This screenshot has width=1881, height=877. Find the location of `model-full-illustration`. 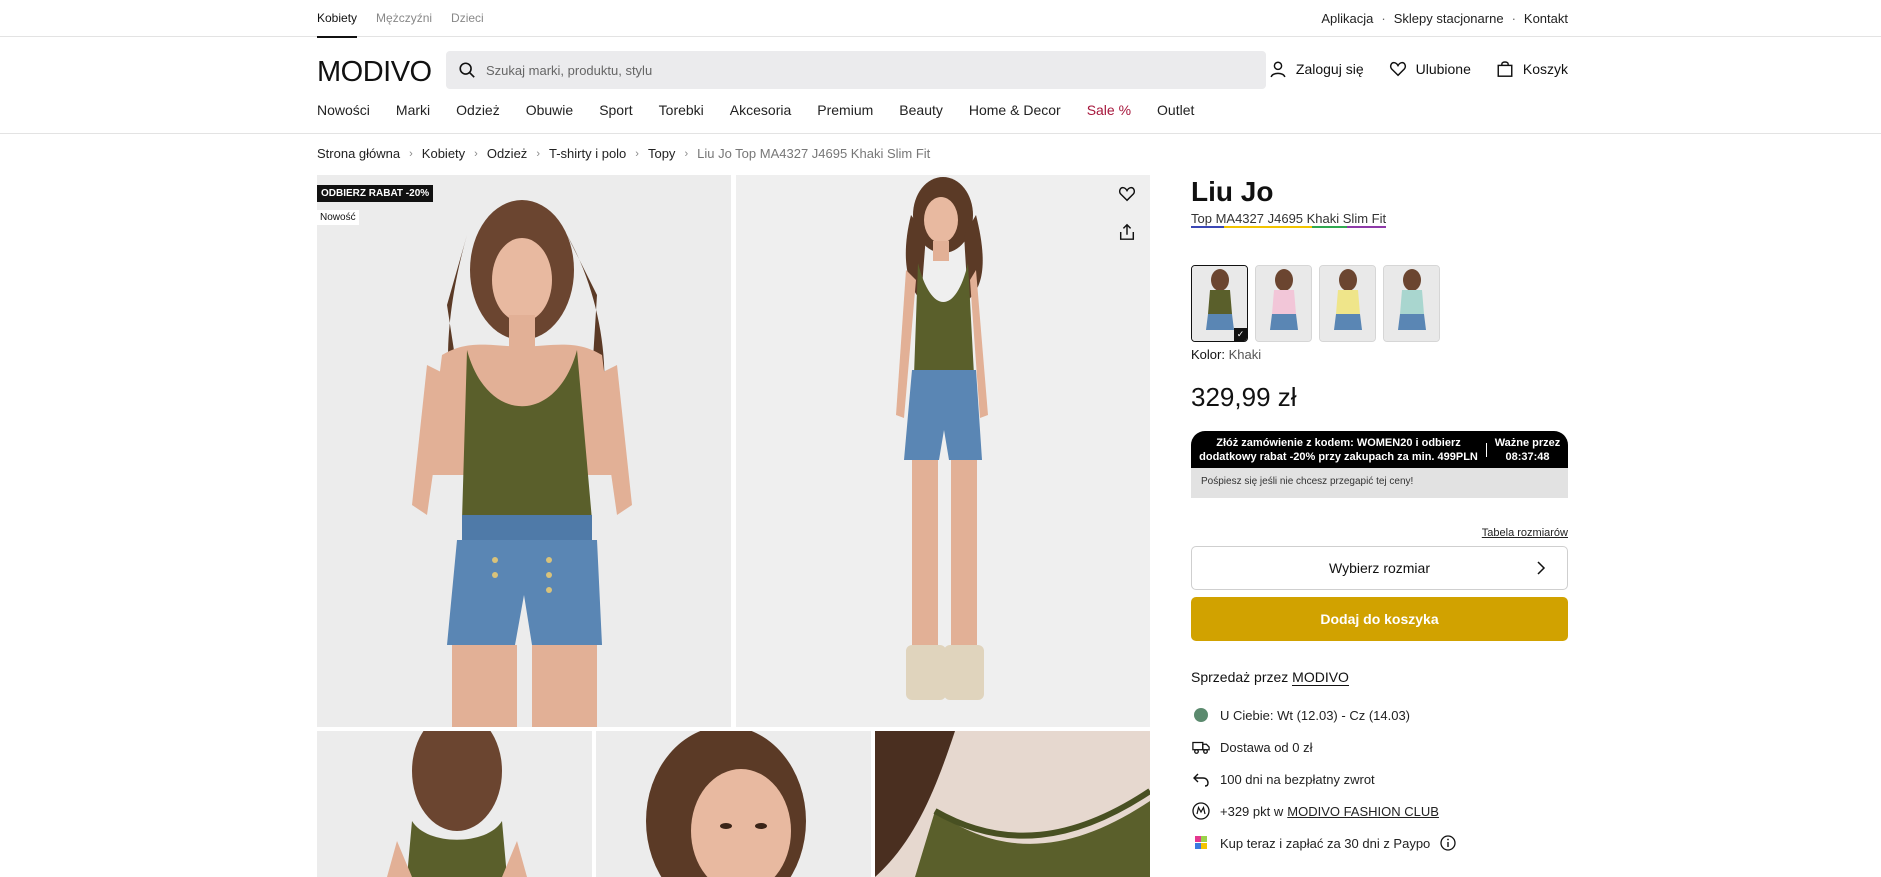

model-full-illustration is located at coordinates (943, 451).